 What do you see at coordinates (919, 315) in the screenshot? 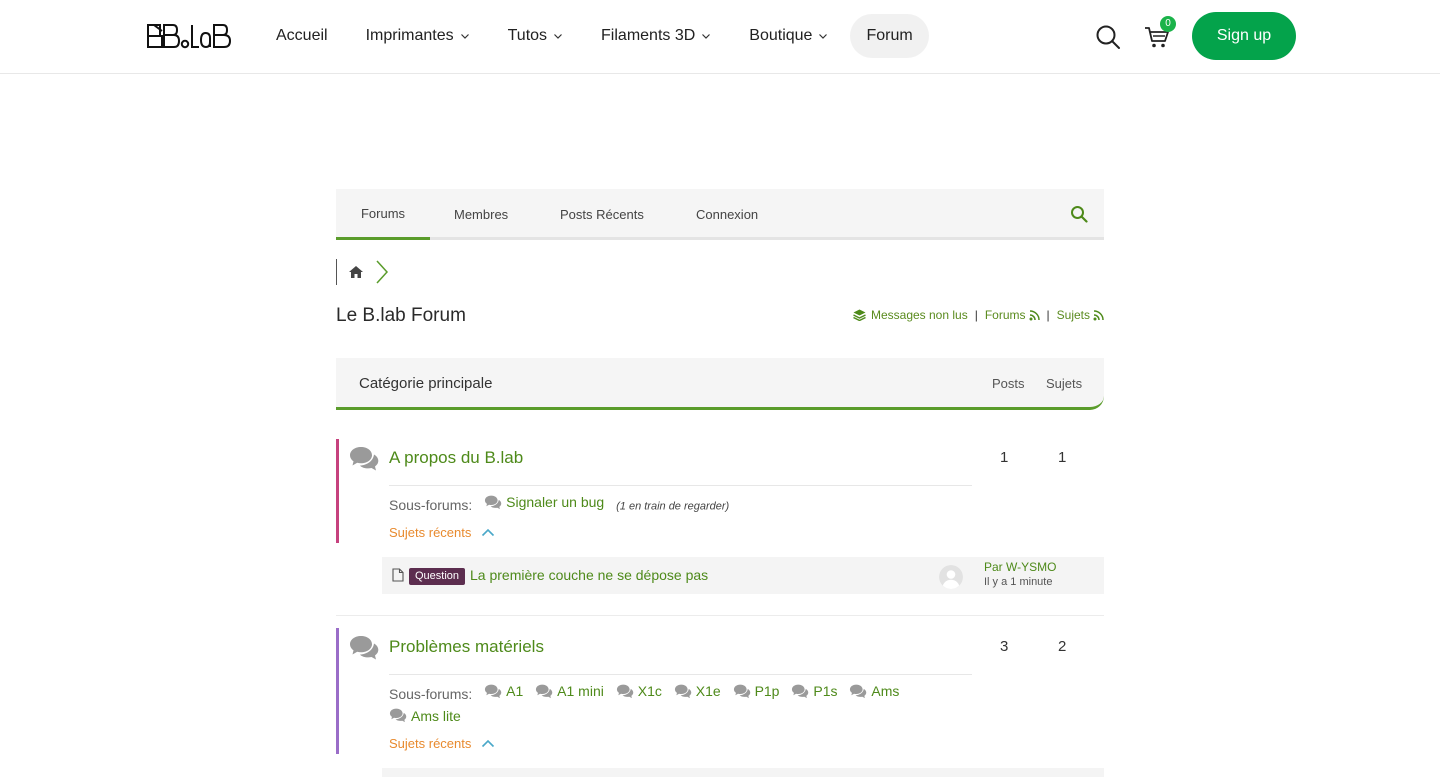
I see `unread-messages-label: Messages non lus` at bounding box center [919, 315].